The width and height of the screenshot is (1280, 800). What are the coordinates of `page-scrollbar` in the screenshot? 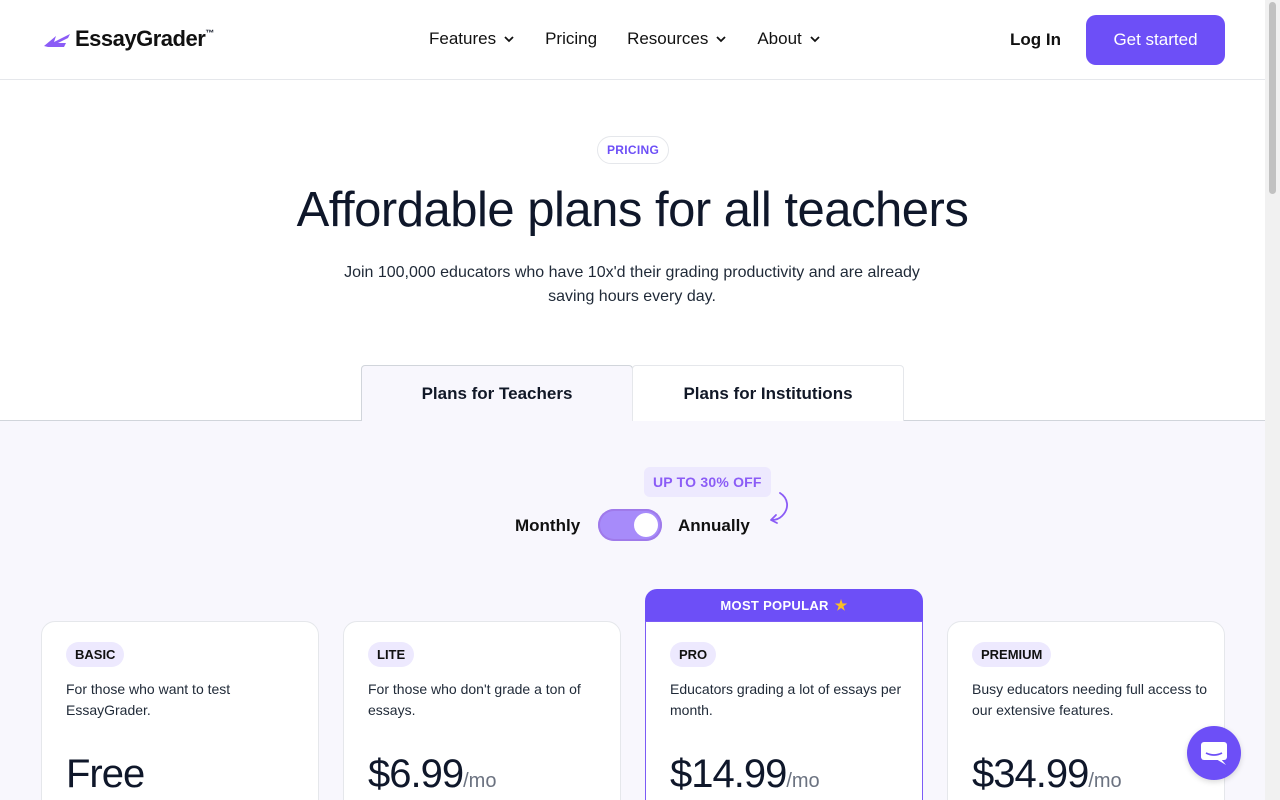 It's located at (1272, 400).